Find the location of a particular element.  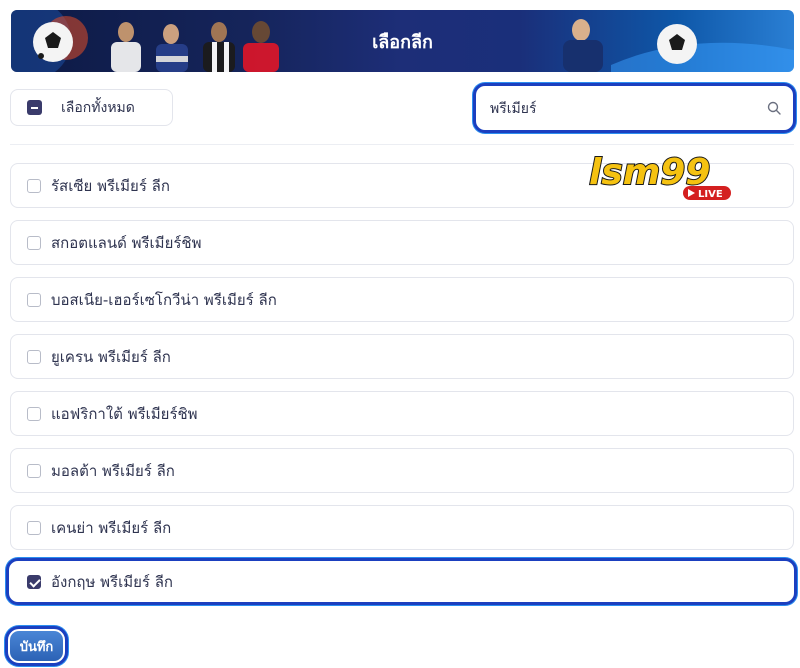

league-item-south-africa: แอฟริกาใต้ พรีเมียร์ชิพ is located at coordinates (402, 413).